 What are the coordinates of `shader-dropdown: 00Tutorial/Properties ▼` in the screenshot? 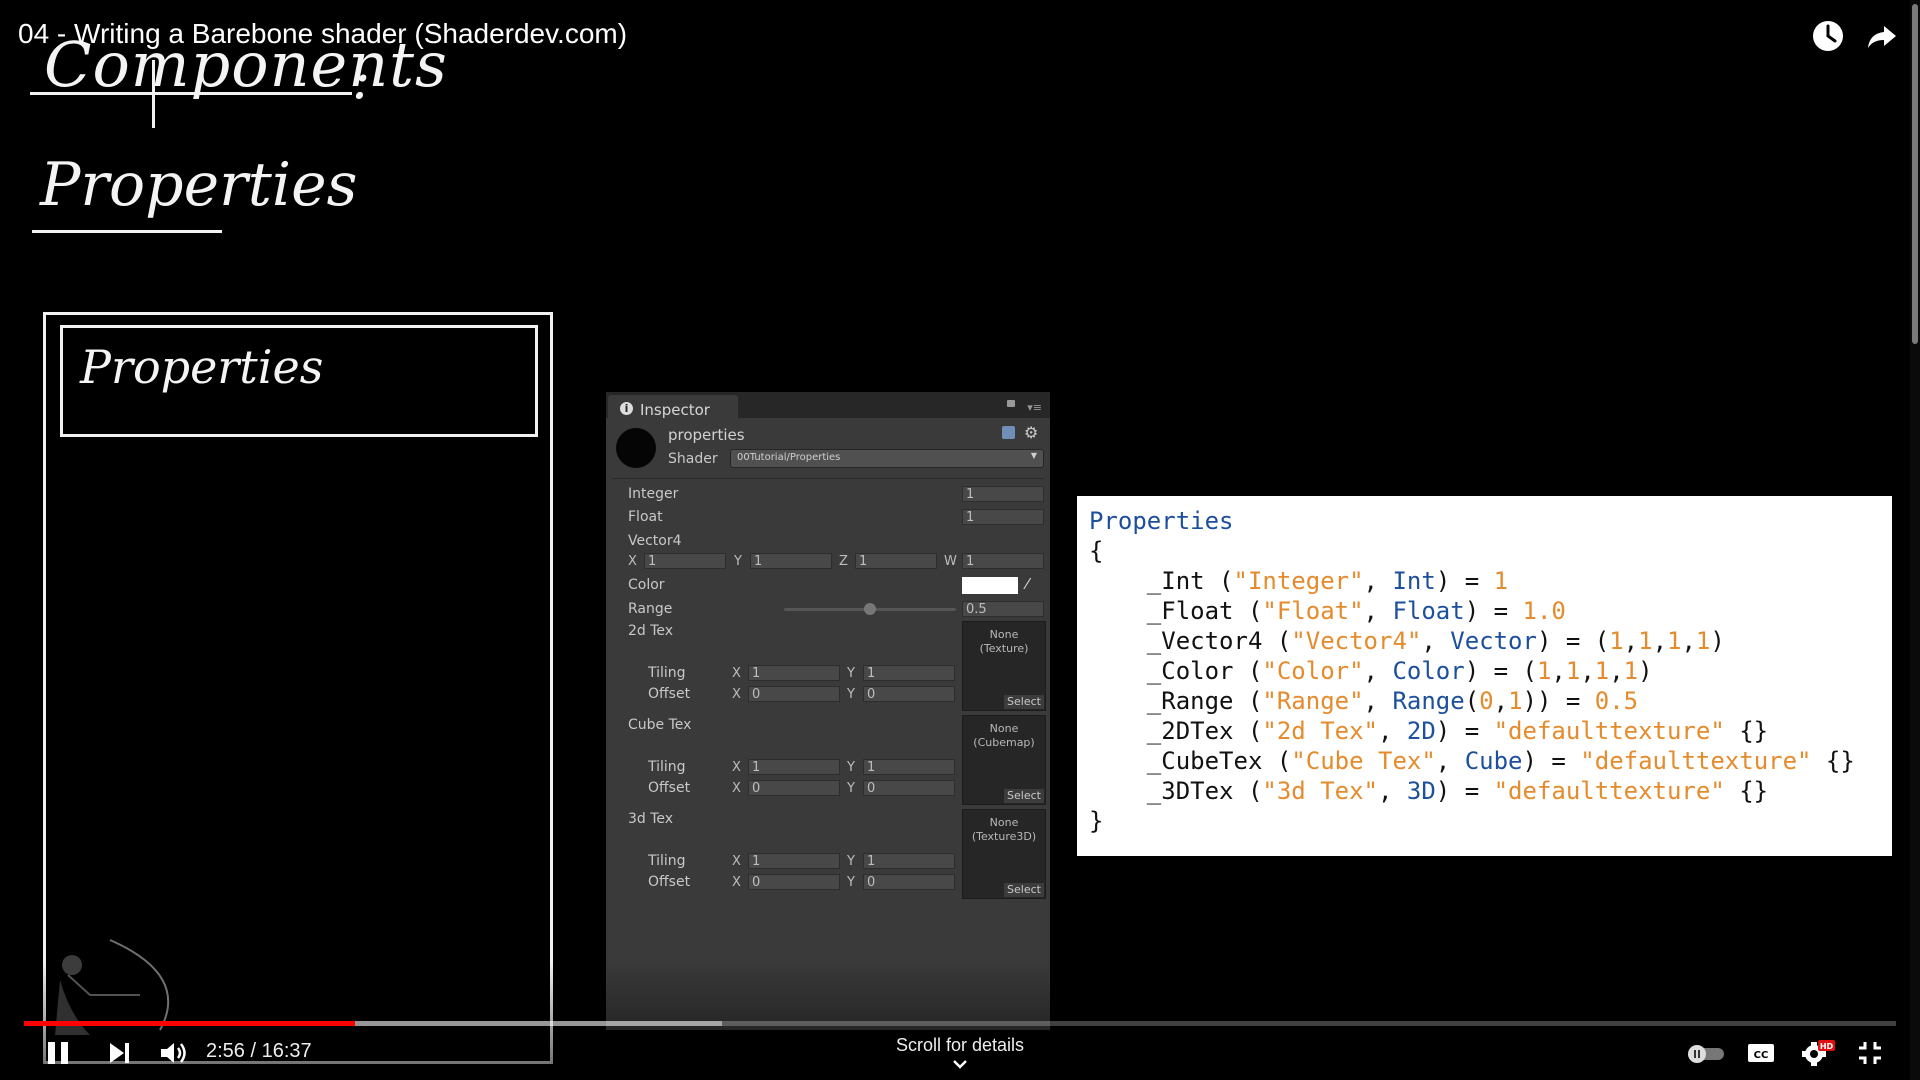 It's located at (887, 458).